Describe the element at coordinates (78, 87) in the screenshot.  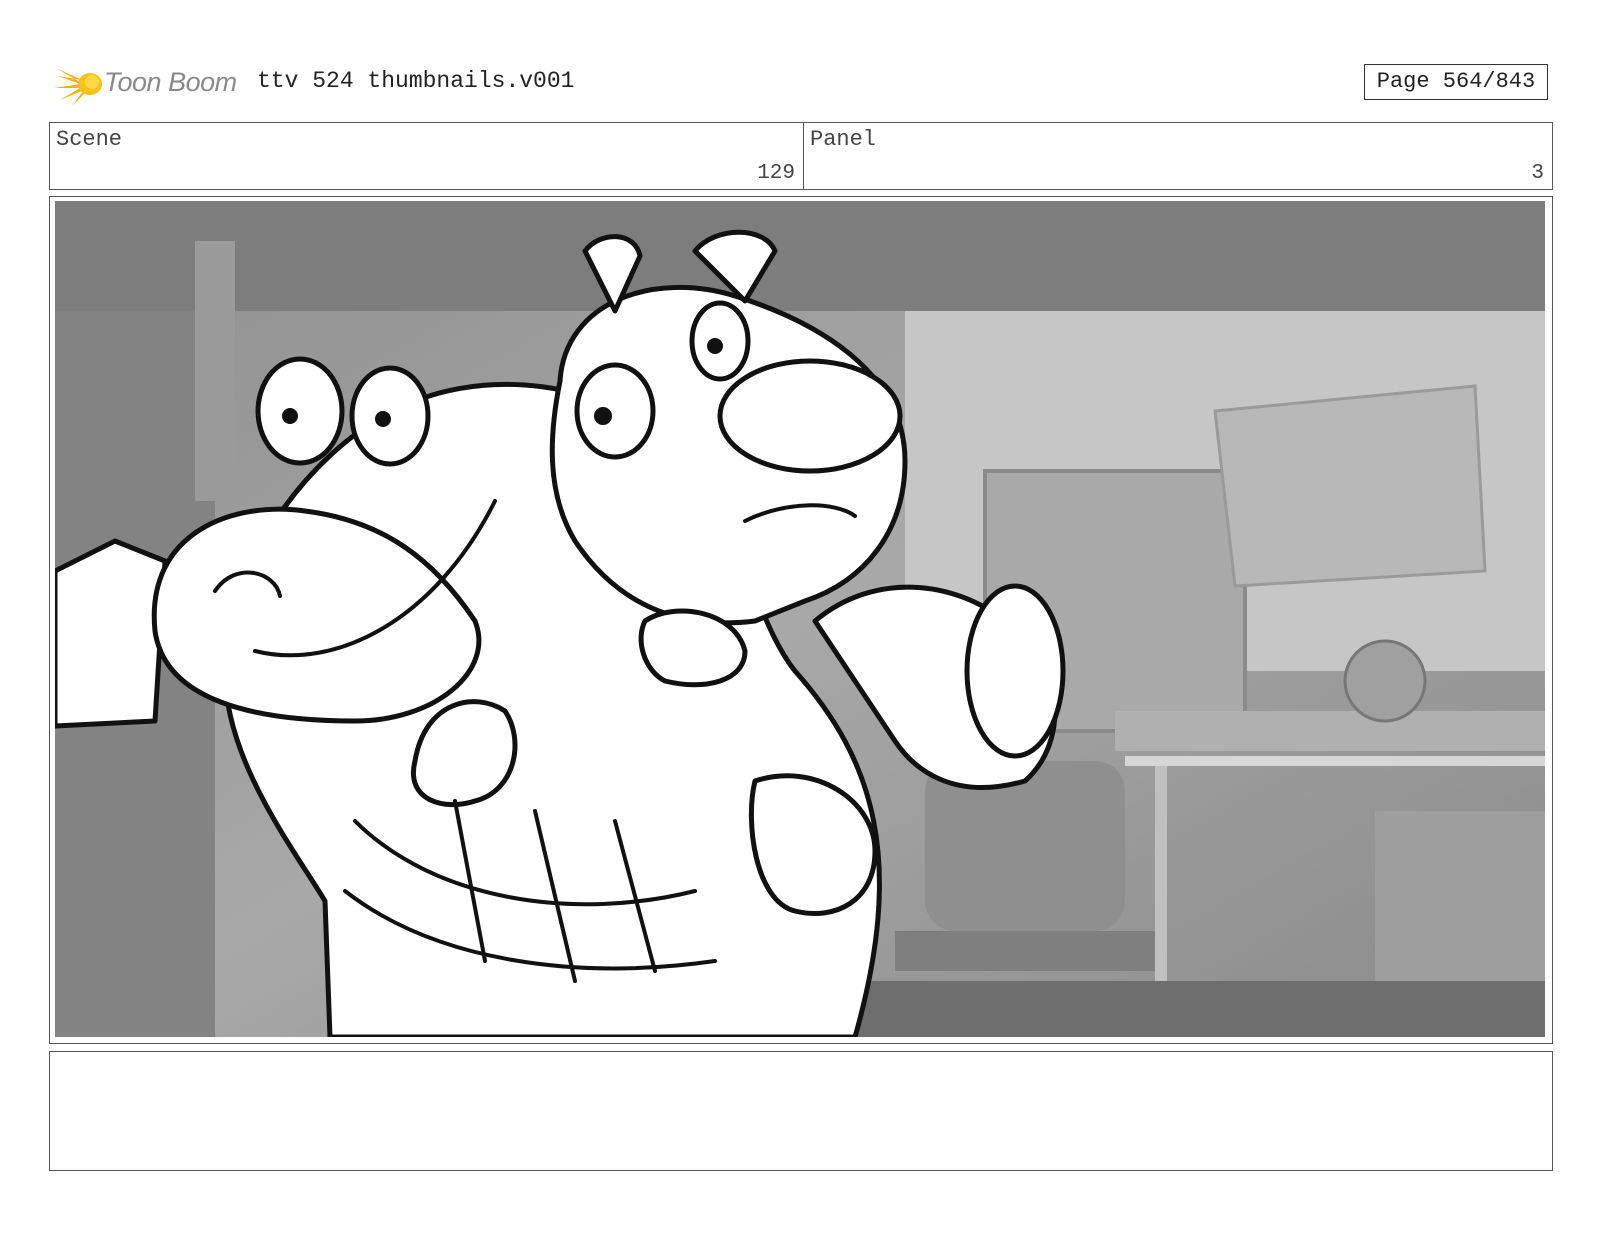
I see `starburst-icon` at that location.